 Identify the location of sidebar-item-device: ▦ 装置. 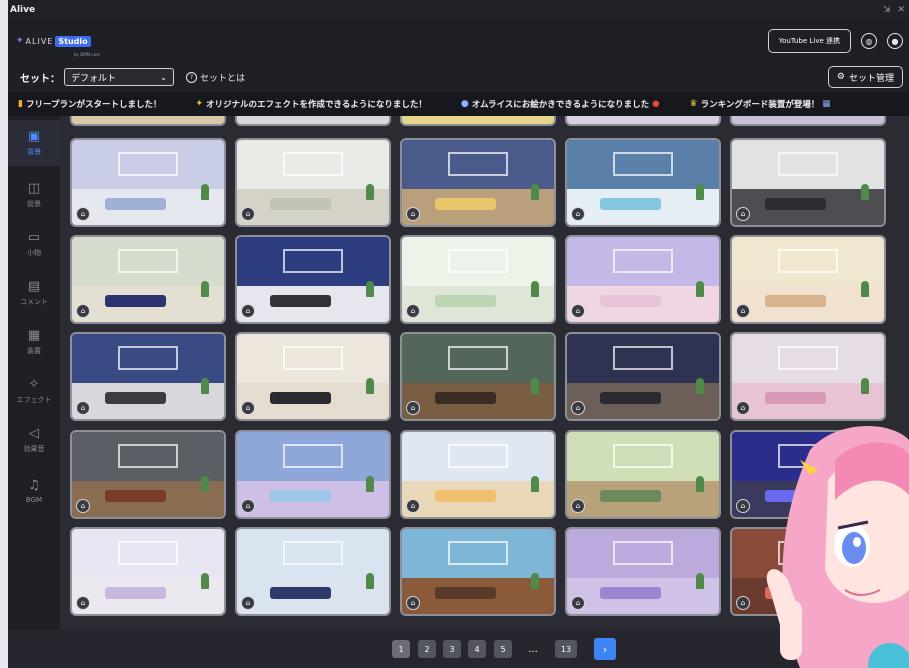
(34, 342).